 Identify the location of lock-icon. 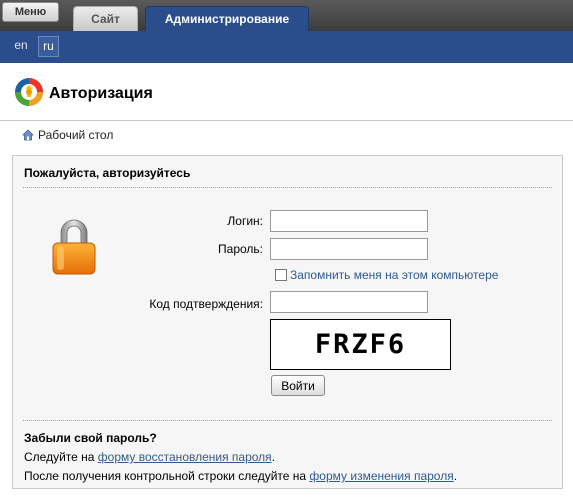
(74, 247).